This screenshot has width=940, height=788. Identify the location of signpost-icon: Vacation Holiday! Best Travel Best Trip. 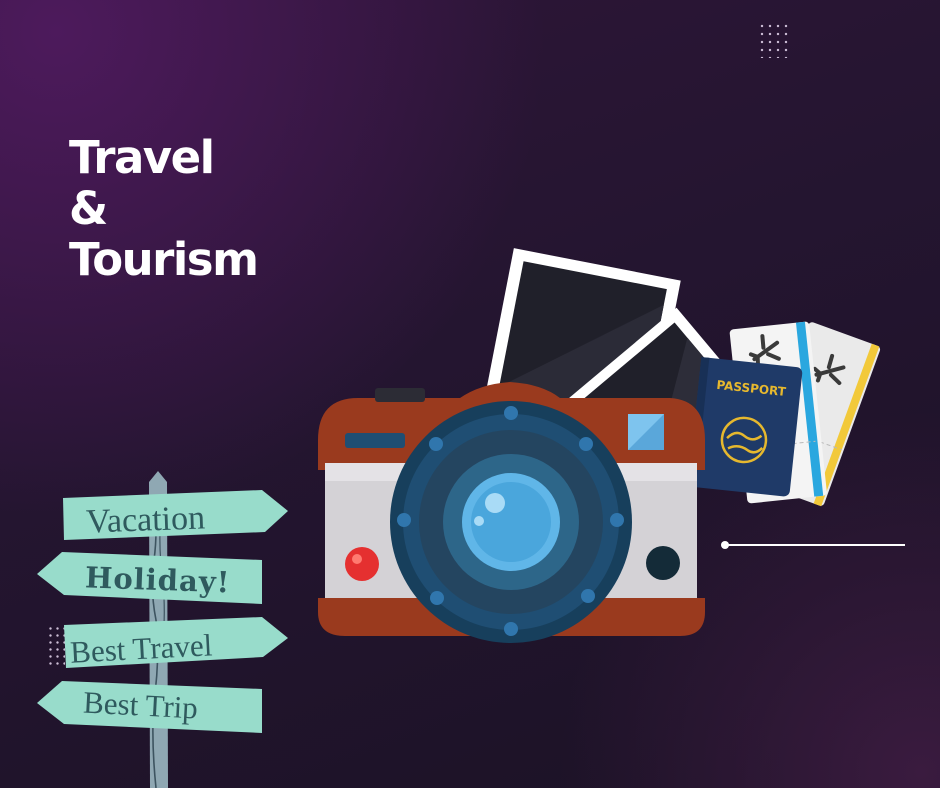
(162, 629).